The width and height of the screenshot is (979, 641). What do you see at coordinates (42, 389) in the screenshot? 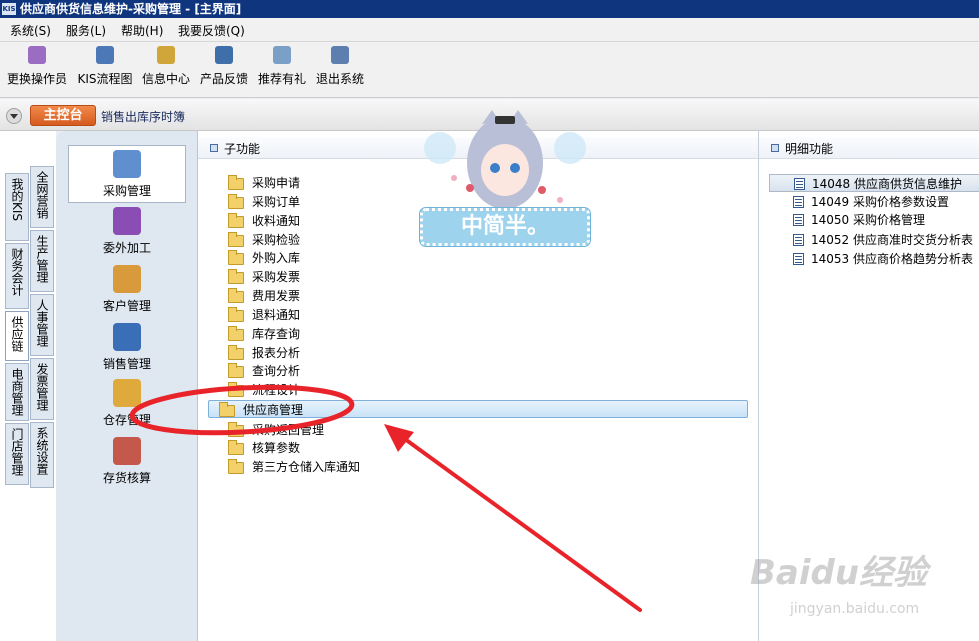
I see `vtab-invoice: 发票管理` at bounding box center [42, 389].